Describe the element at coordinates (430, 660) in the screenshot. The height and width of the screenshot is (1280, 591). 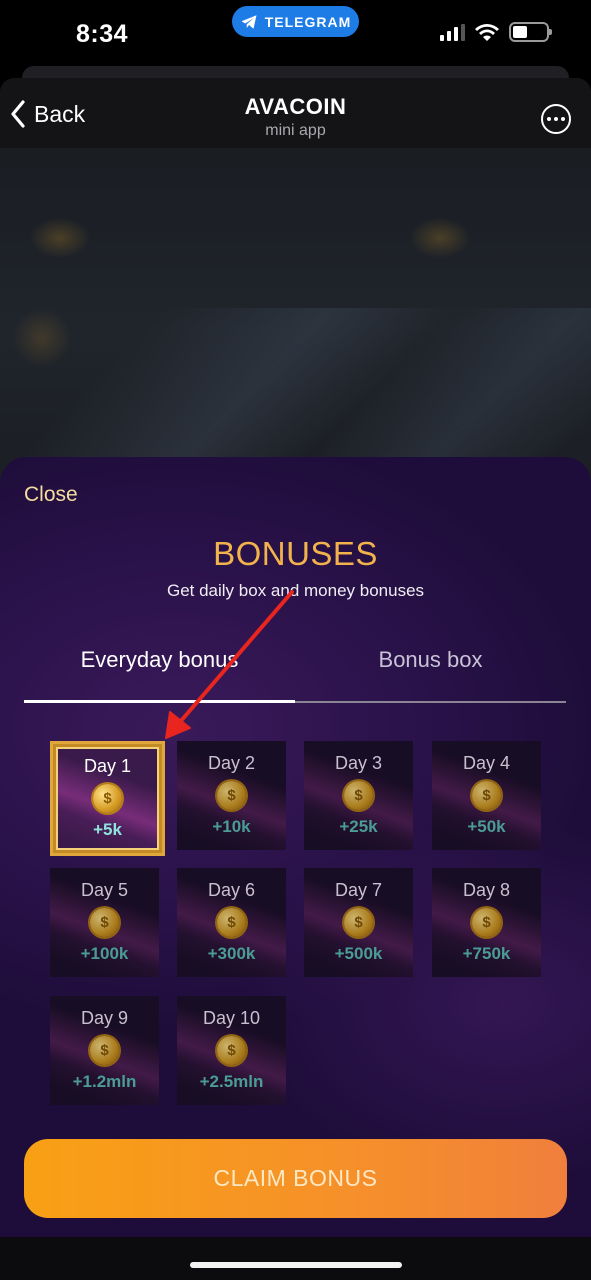
I see `tab-bonus-box: Bonus box` at that location.